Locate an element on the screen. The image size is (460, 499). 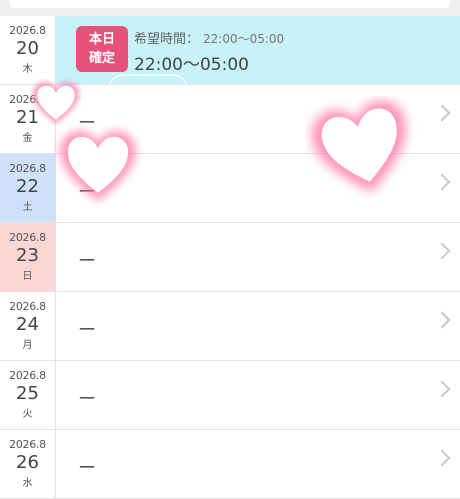
date-day: 22 is located at coordinates (27, 186).